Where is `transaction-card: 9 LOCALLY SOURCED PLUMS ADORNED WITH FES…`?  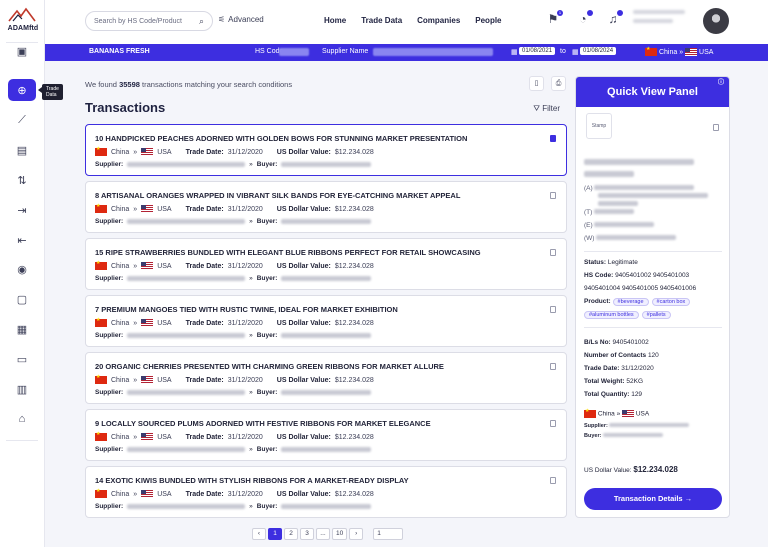 transaction-card: 9 LOCALLY SOURCED PLUMS ADORNED WITH FES… is located at coordinates (326, 435).